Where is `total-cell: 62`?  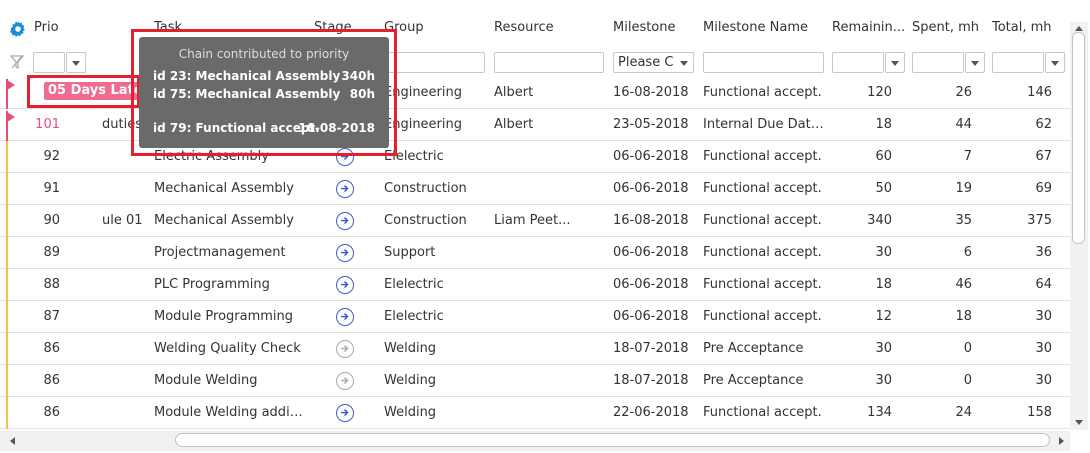 total-cell: 62 is located at coordinates (1043, 124).